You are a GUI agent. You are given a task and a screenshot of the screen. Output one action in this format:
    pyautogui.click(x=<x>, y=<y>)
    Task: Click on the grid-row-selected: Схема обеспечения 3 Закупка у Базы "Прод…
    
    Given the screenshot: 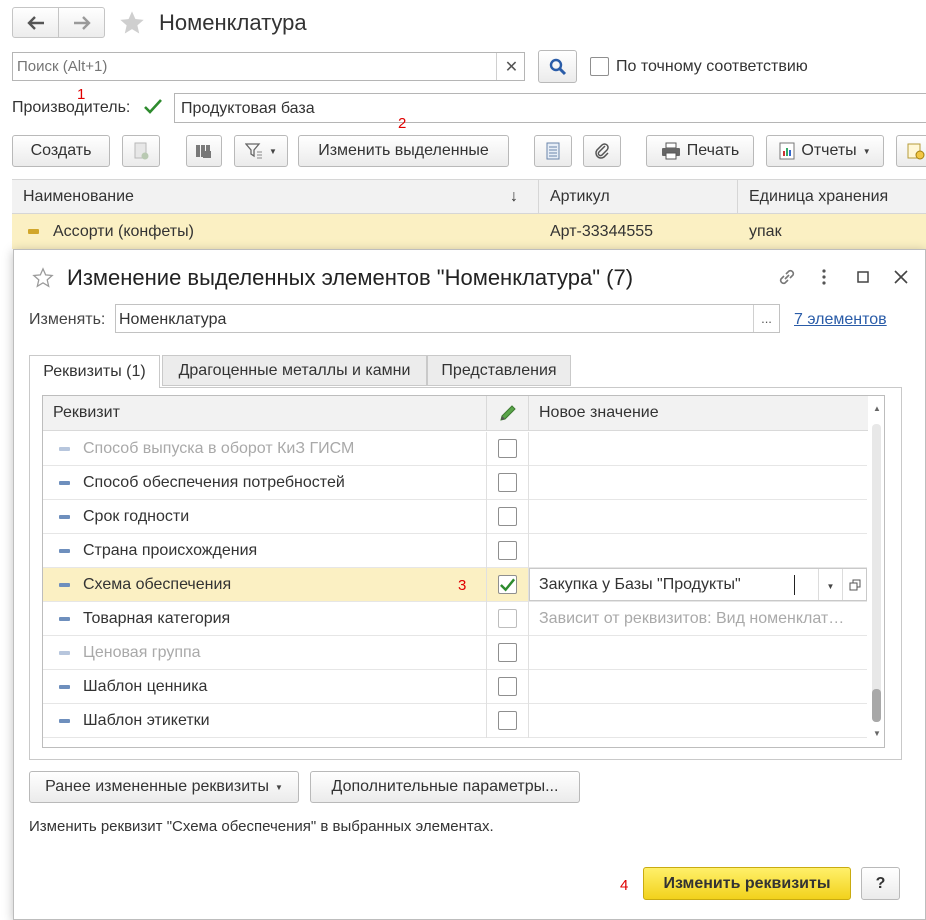 What is the action you would take?
    pyautogui.click(x=455, y=585)
    